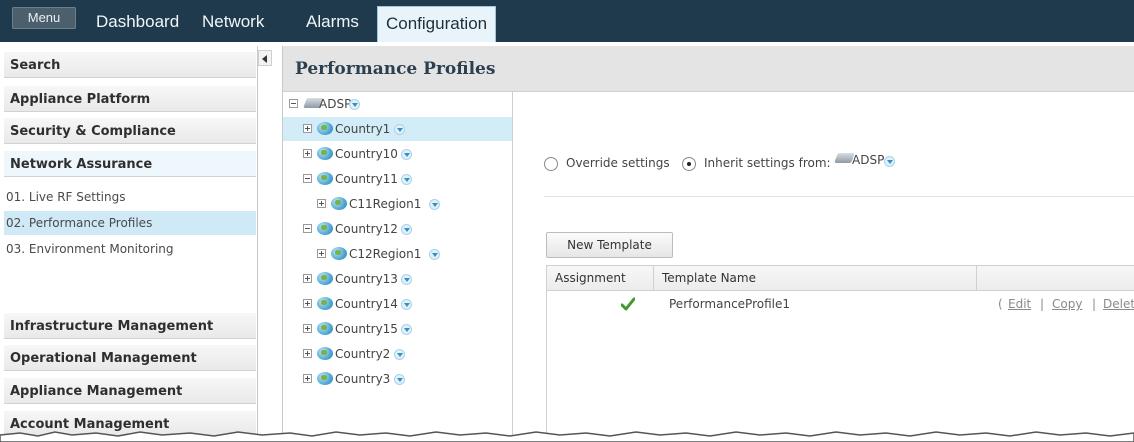 This screenshot has width=1134, height=442. I want to click on tree-node-label: ADSP, so click(335, 104).